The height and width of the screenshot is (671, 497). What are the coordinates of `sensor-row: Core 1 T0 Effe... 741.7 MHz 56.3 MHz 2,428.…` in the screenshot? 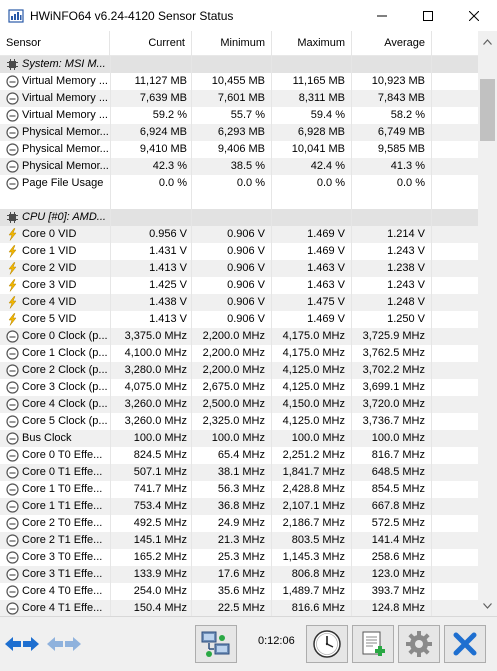 It's located at (239, 489).